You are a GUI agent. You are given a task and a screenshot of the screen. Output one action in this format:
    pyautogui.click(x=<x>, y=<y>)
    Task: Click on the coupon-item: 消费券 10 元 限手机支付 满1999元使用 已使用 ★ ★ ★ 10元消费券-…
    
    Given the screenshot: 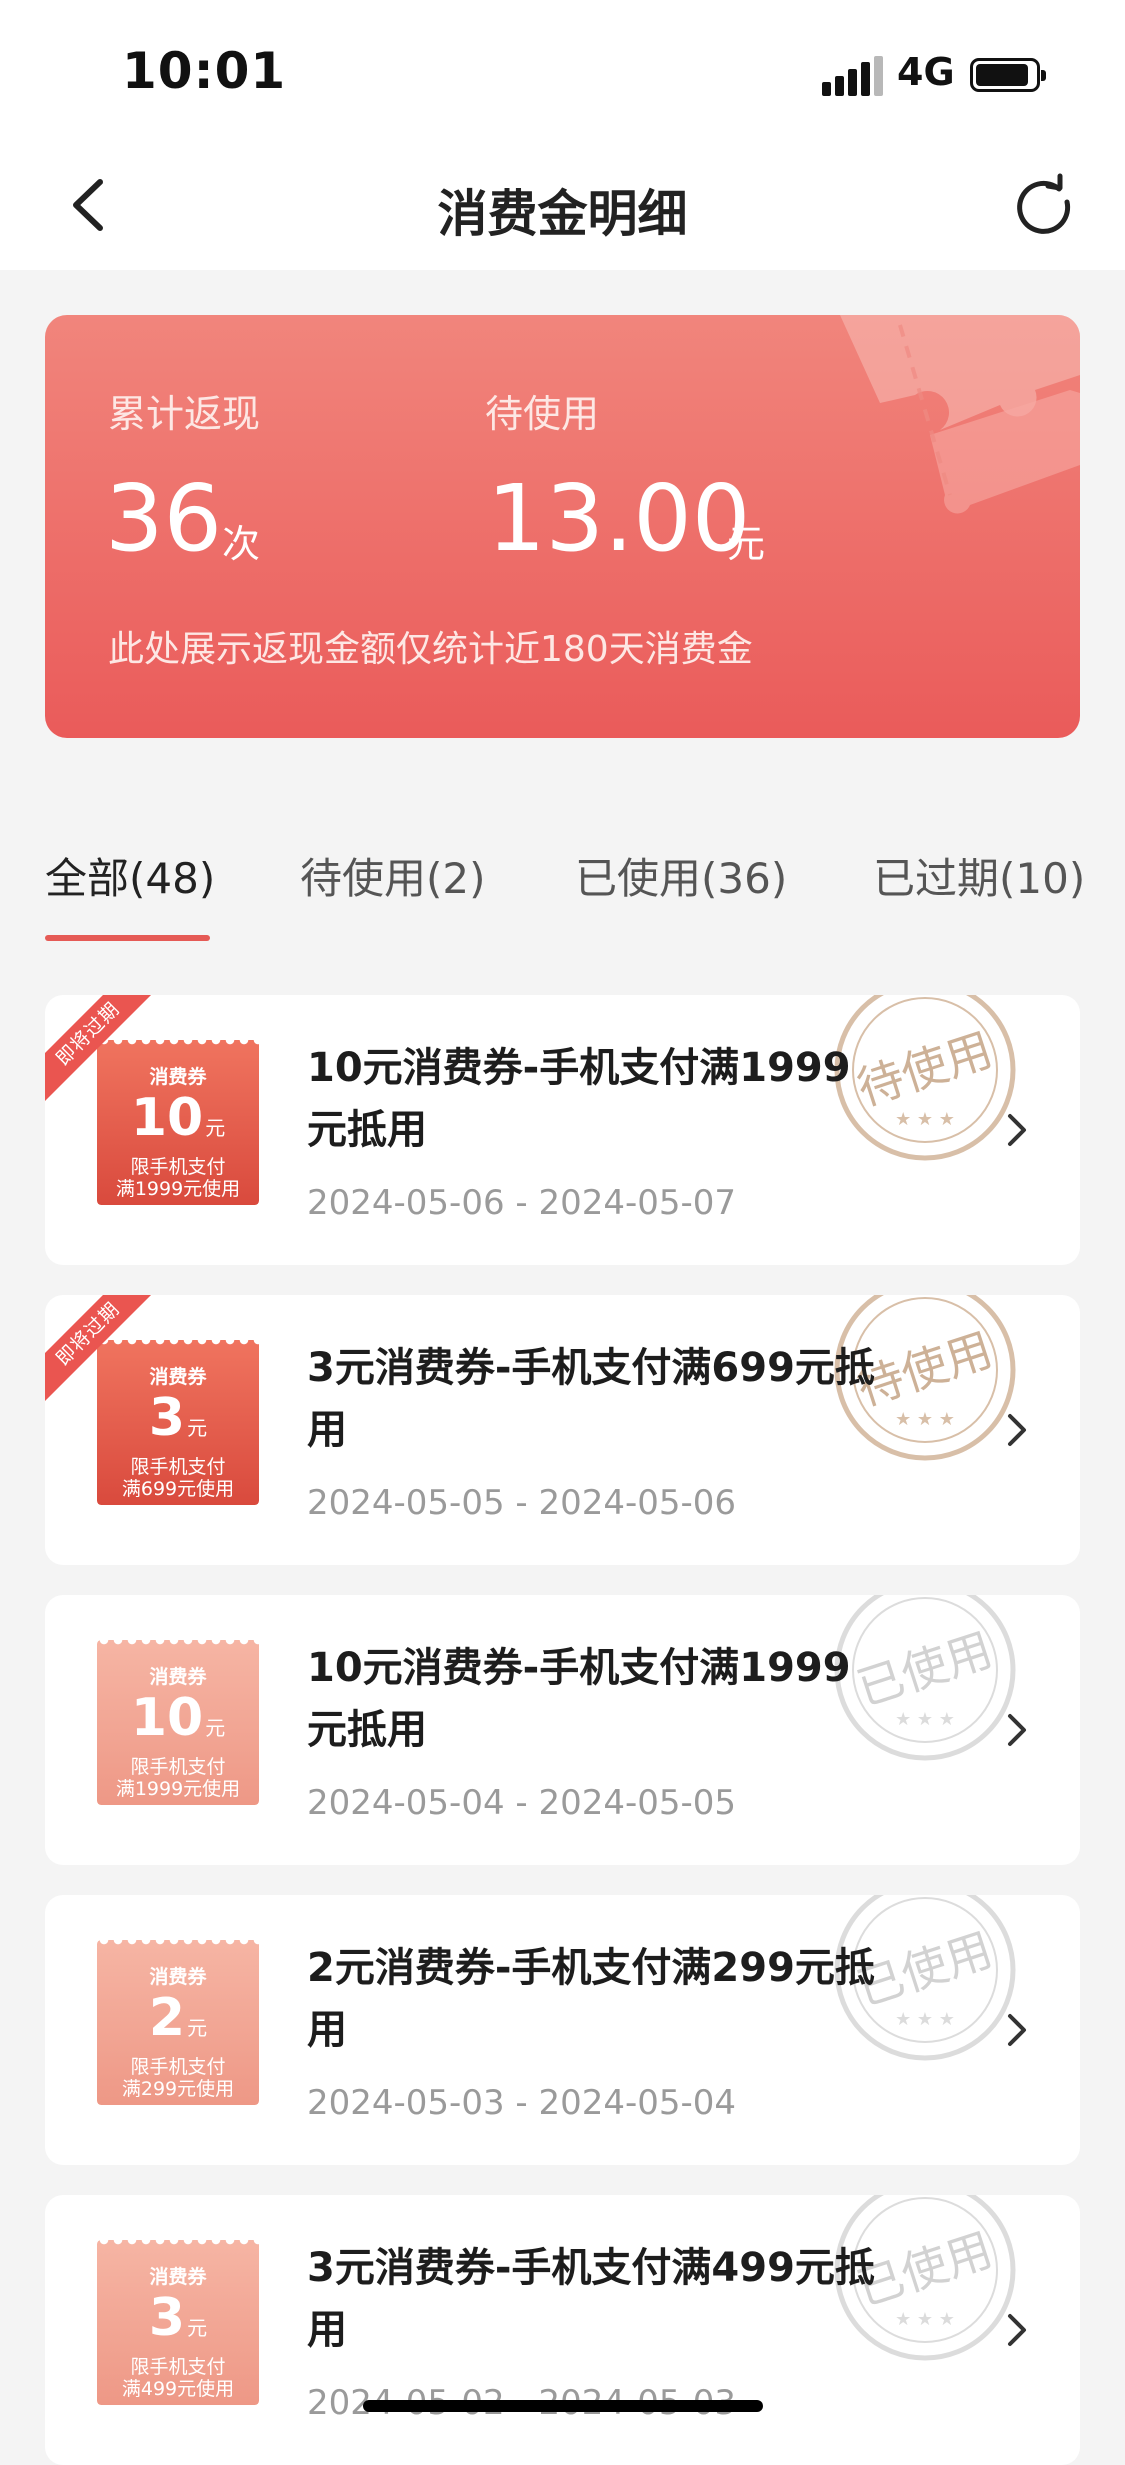 What is the action you would take?
    pyautogui.click(x=562, y=1730)
    